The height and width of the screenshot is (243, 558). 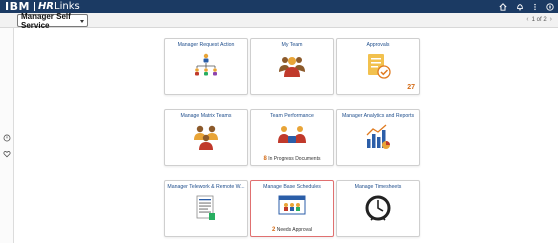 I want to click on brand-divider, so click(x=34, y=6).